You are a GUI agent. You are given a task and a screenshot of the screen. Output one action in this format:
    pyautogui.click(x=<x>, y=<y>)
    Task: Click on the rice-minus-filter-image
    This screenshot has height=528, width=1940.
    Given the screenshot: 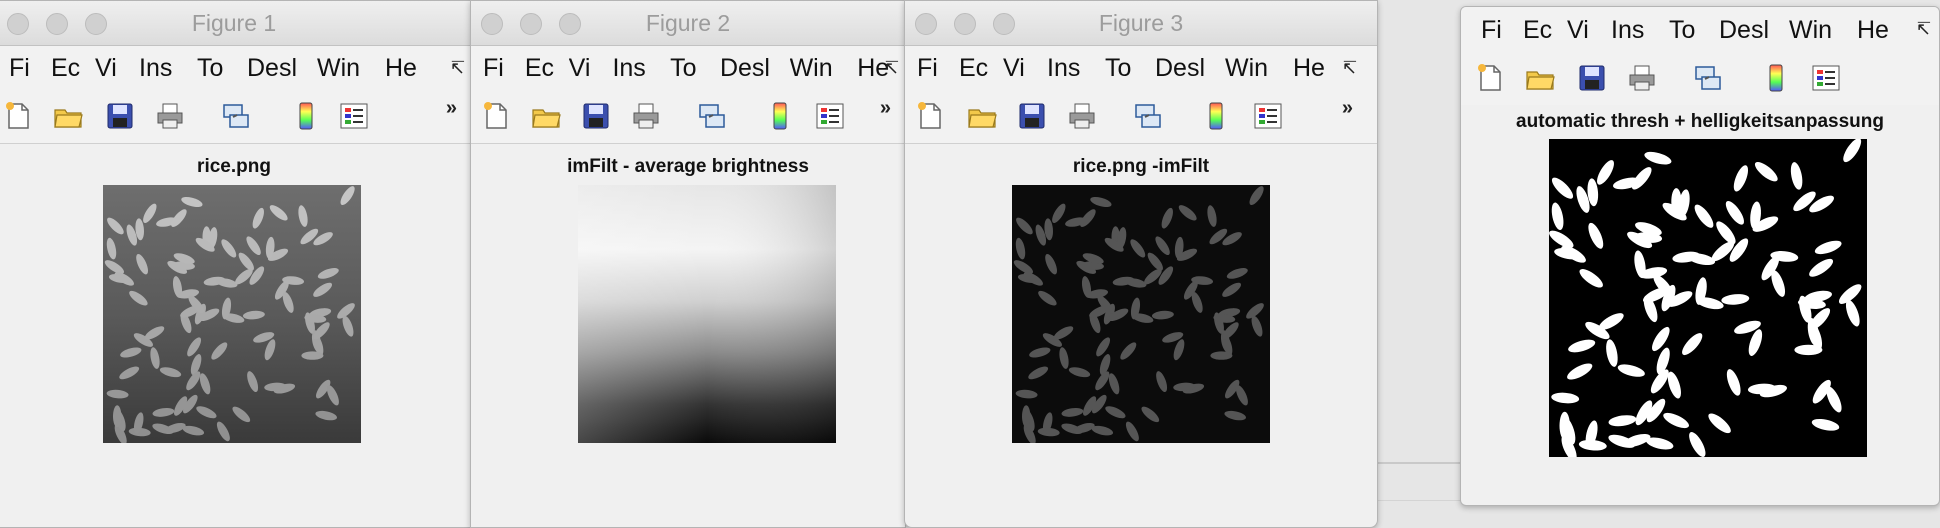 What is the action you would take?
    pyautogui.click(x=1141, y=314)
    